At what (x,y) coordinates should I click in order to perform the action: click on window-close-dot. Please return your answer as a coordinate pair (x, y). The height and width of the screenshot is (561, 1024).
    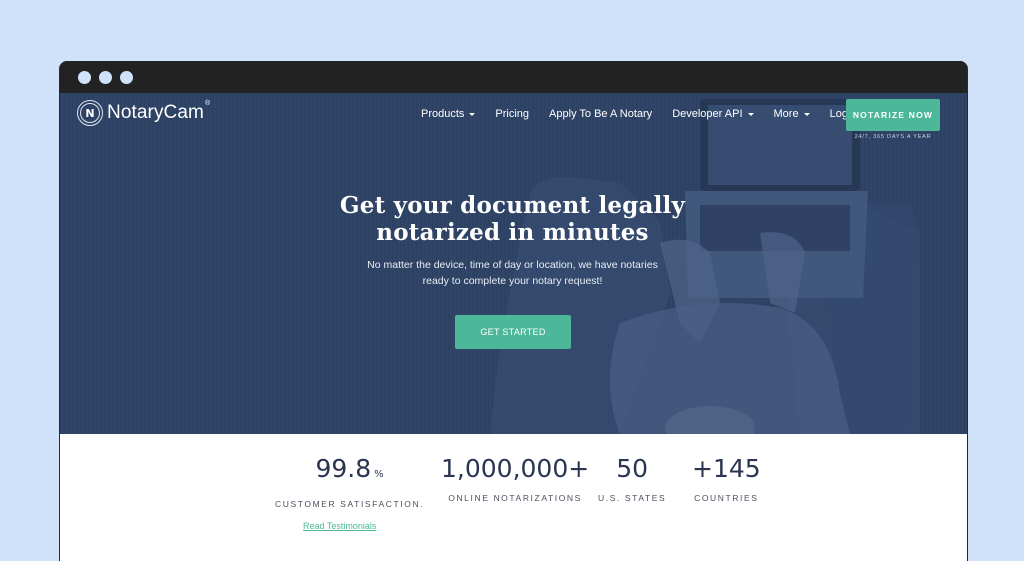
    Looking at the image, I should click on (84, 77).